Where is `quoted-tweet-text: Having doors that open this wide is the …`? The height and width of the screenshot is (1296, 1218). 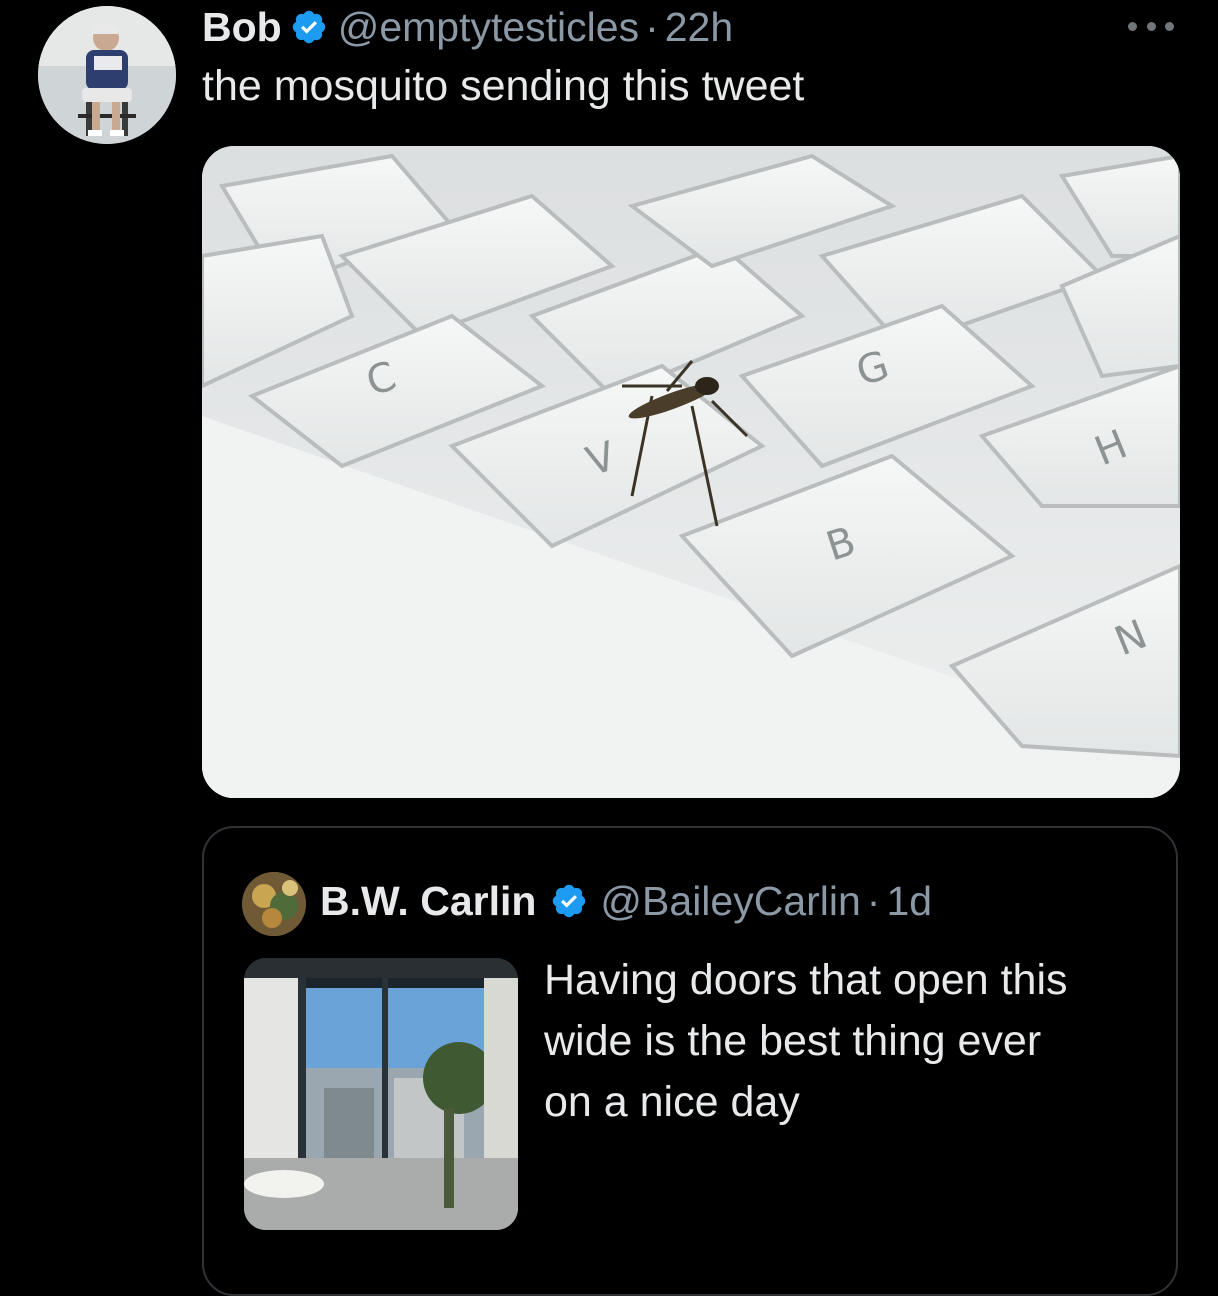
quoted-tweet-text: Having doors that open this wide is the … is located at coordinates (849, 1041).